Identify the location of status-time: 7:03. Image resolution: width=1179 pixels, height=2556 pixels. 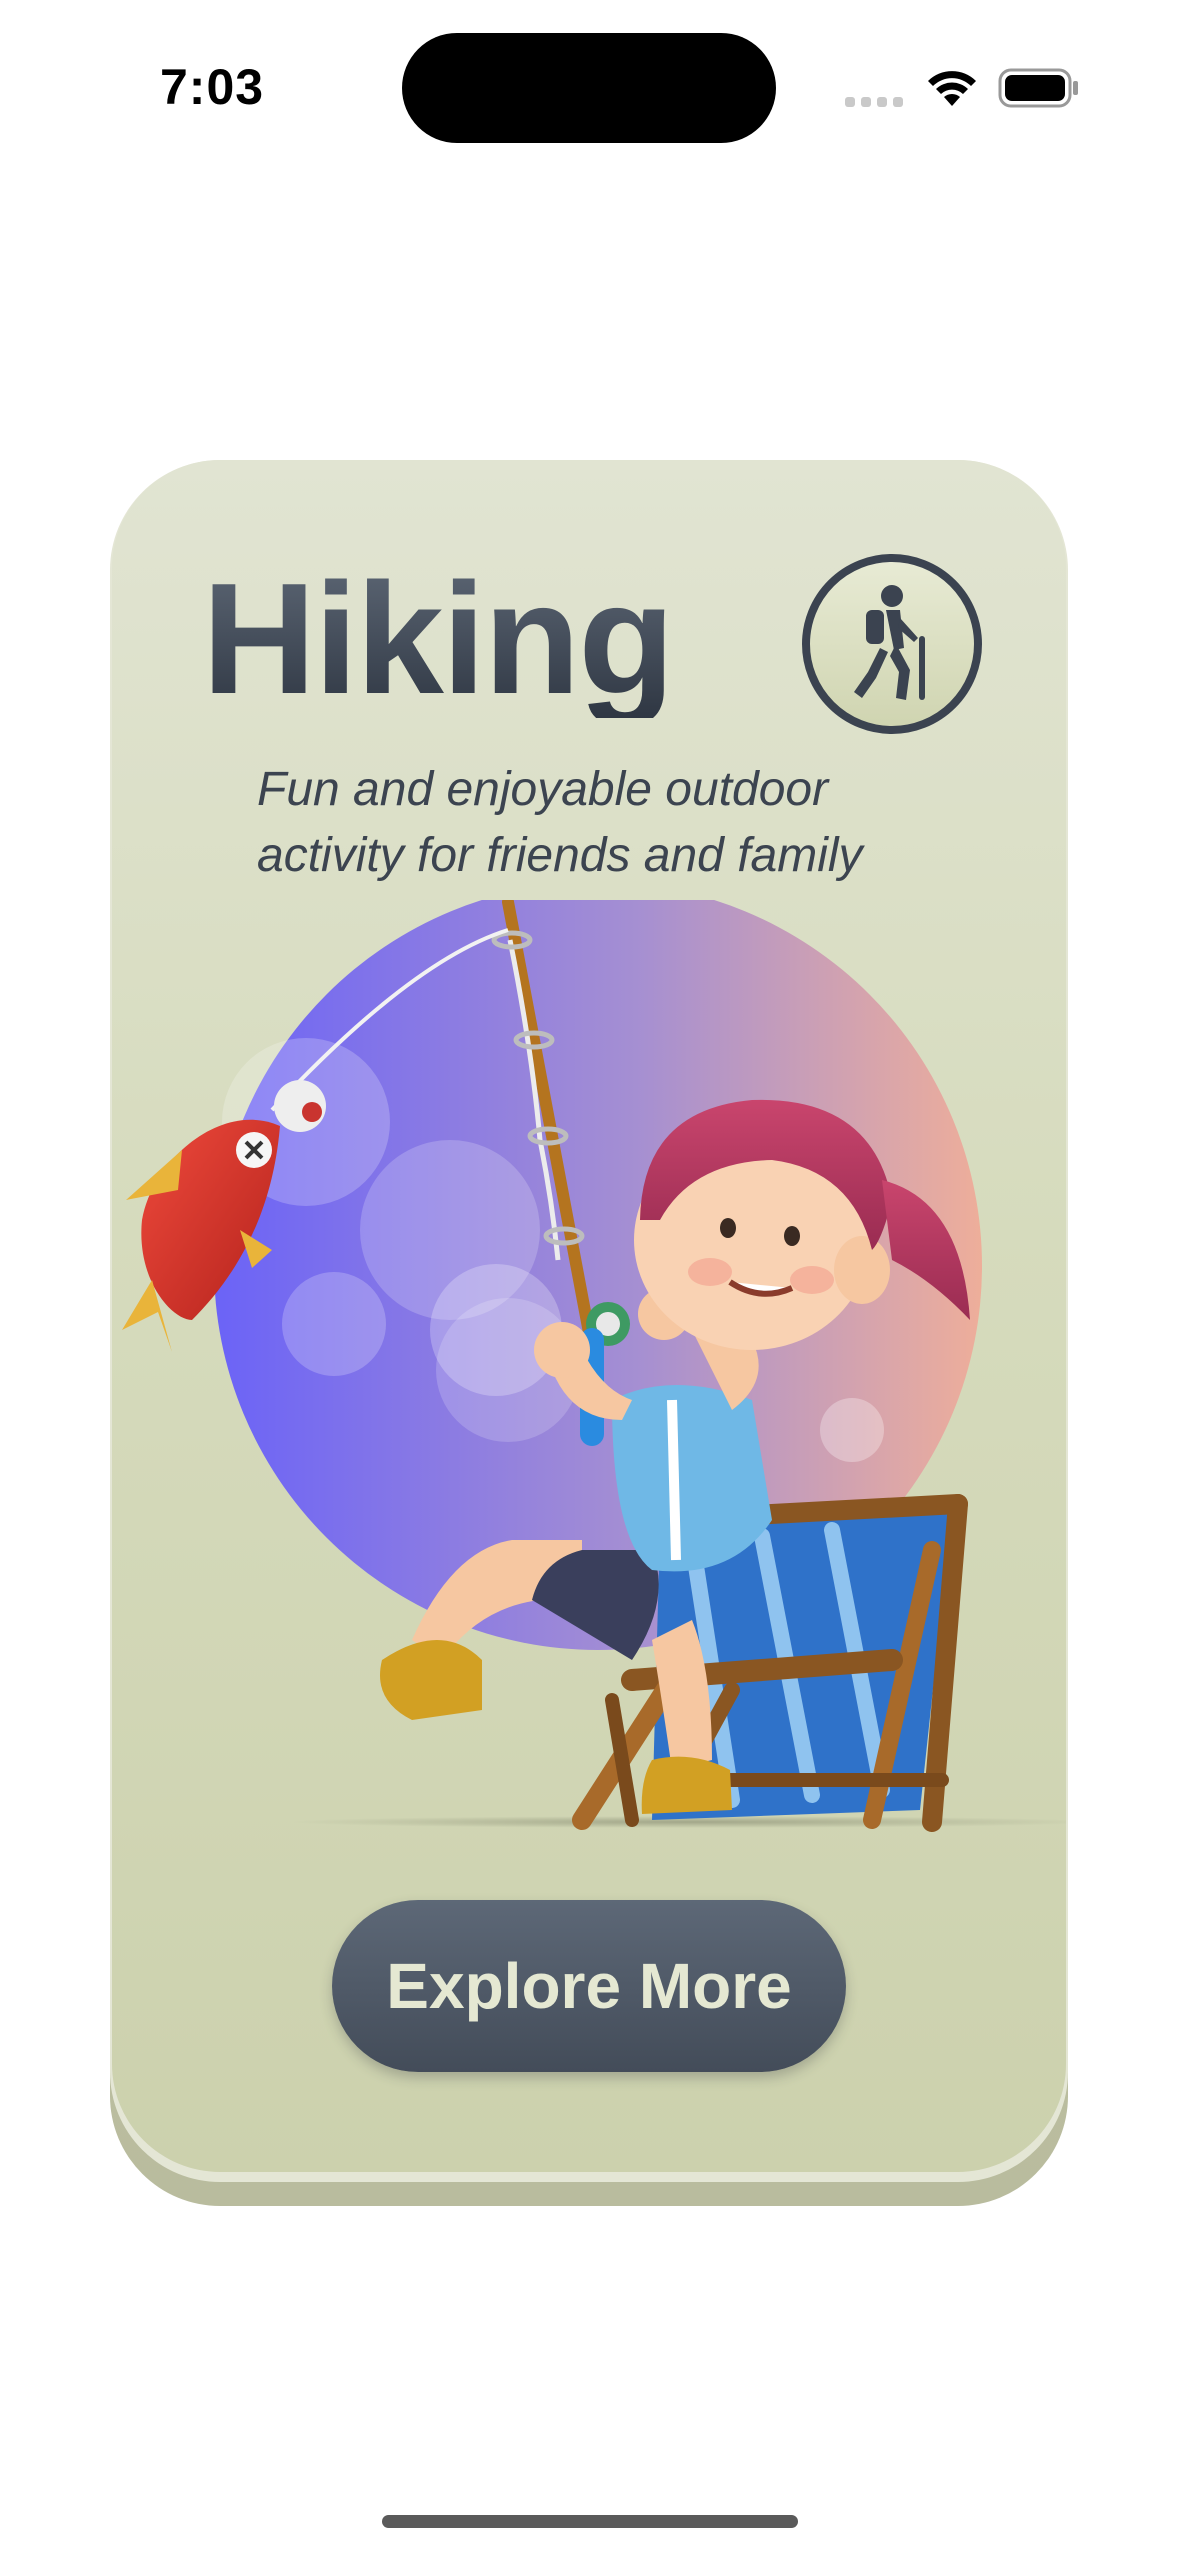
(212, 87).